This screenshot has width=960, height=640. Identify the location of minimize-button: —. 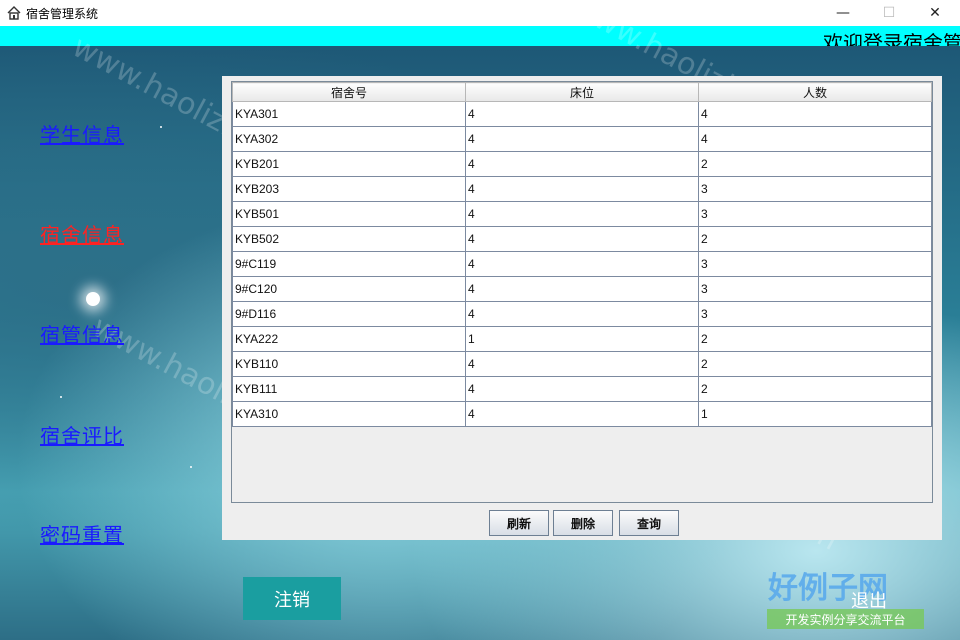
(843, 13).